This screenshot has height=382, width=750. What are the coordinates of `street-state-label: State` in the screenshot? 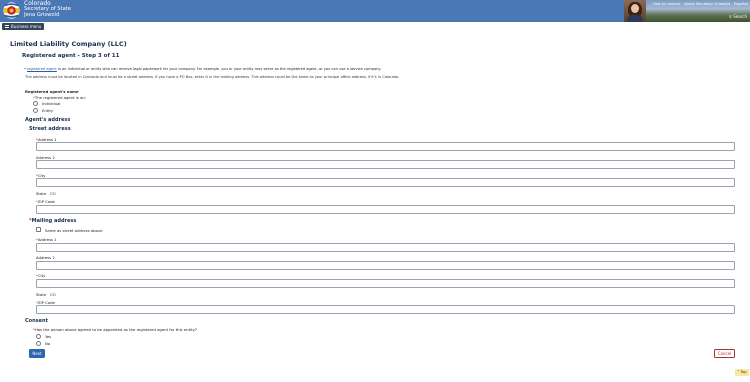 It's located at (41, 193).